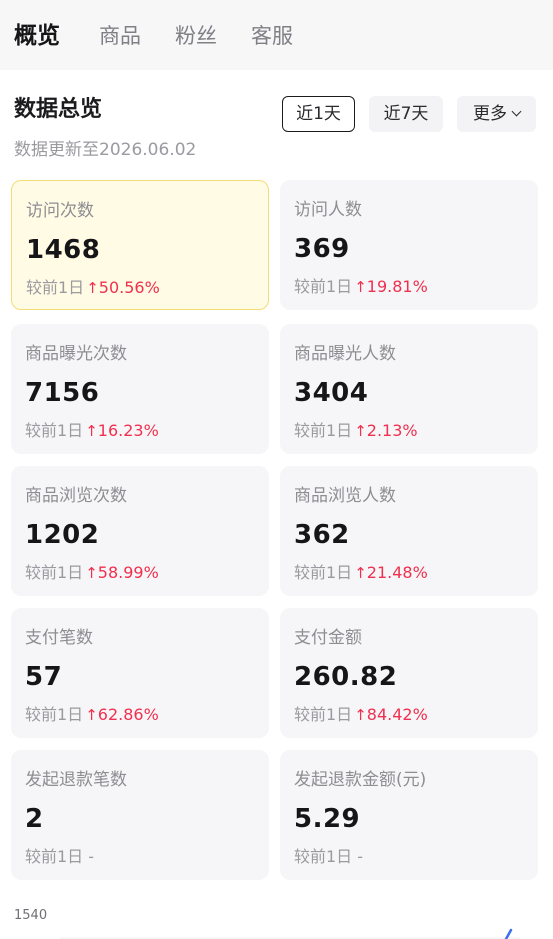 The height and width of the screenshot is (939, 553). I want to click on metric-delta-value: 50.56%, so click(129, 287).